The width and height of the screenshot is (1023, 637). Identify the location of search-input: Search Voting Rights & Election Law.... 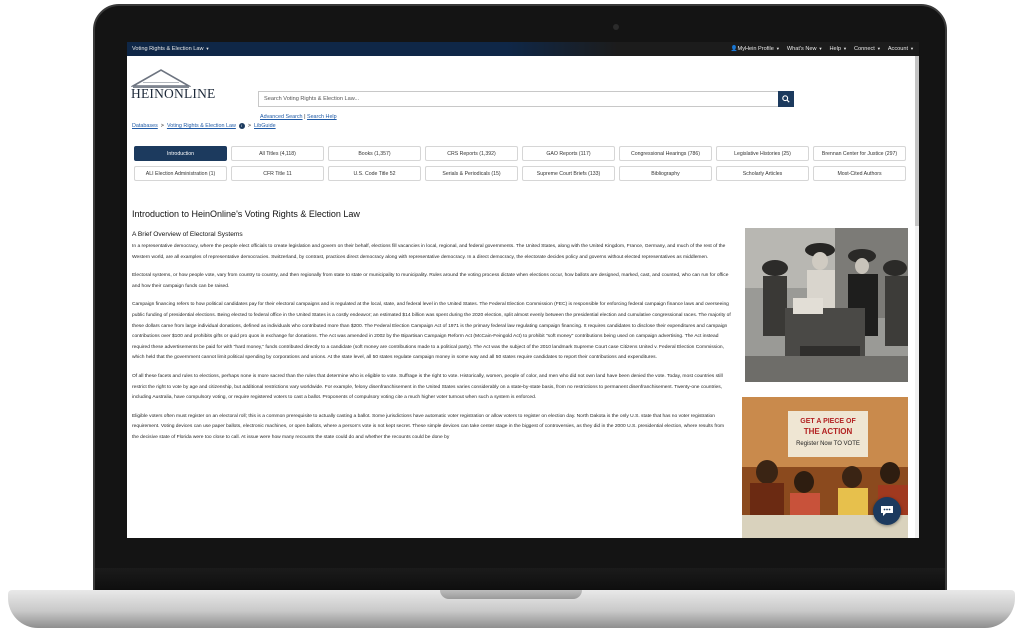
(526, 99).